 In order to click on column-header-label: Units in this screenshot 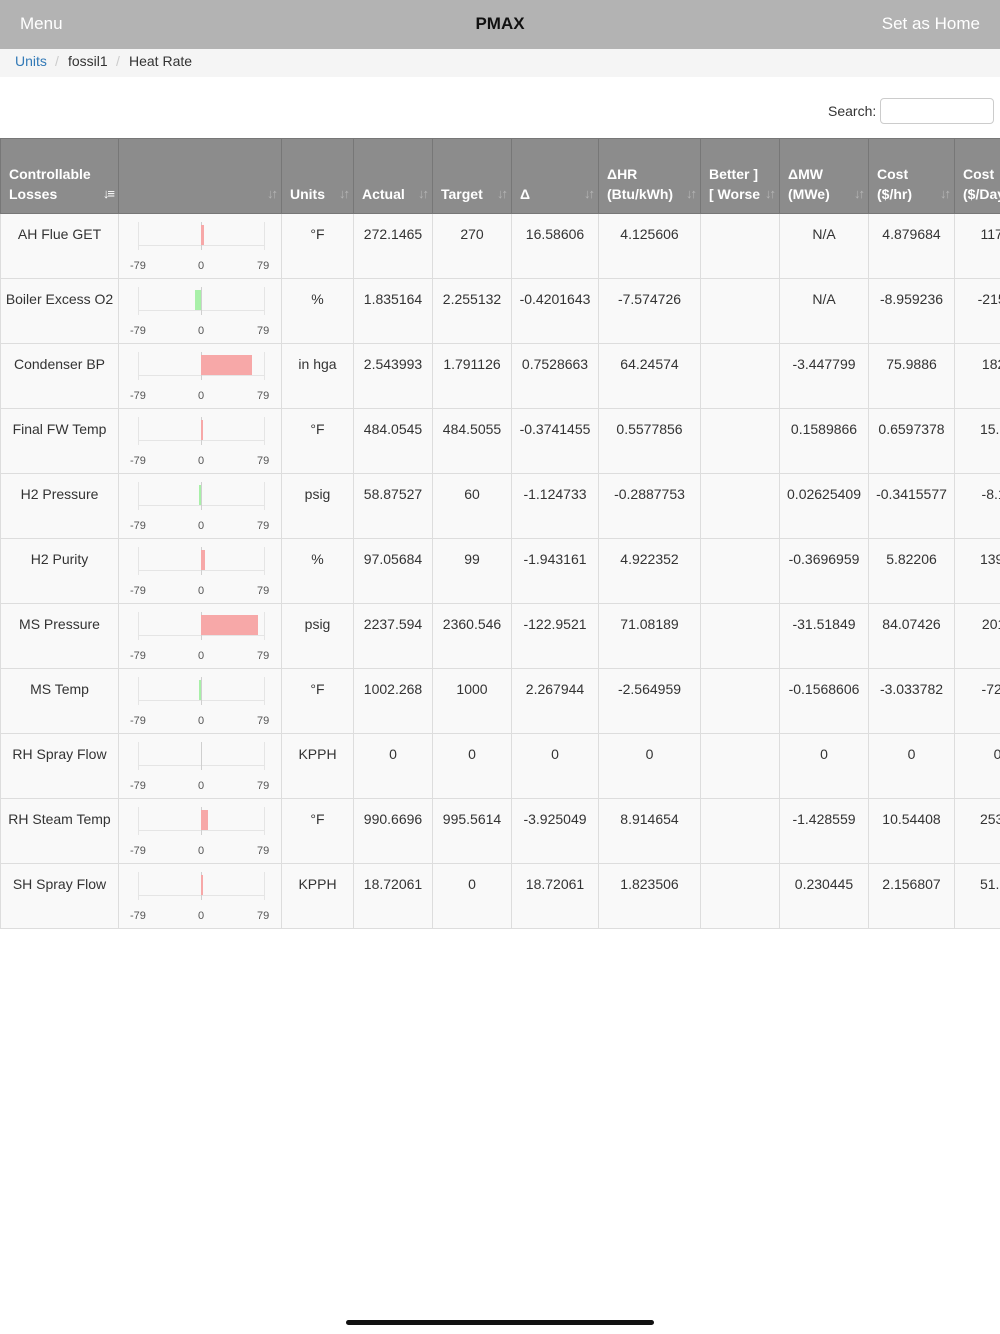, I will do `click(307, 194)`.